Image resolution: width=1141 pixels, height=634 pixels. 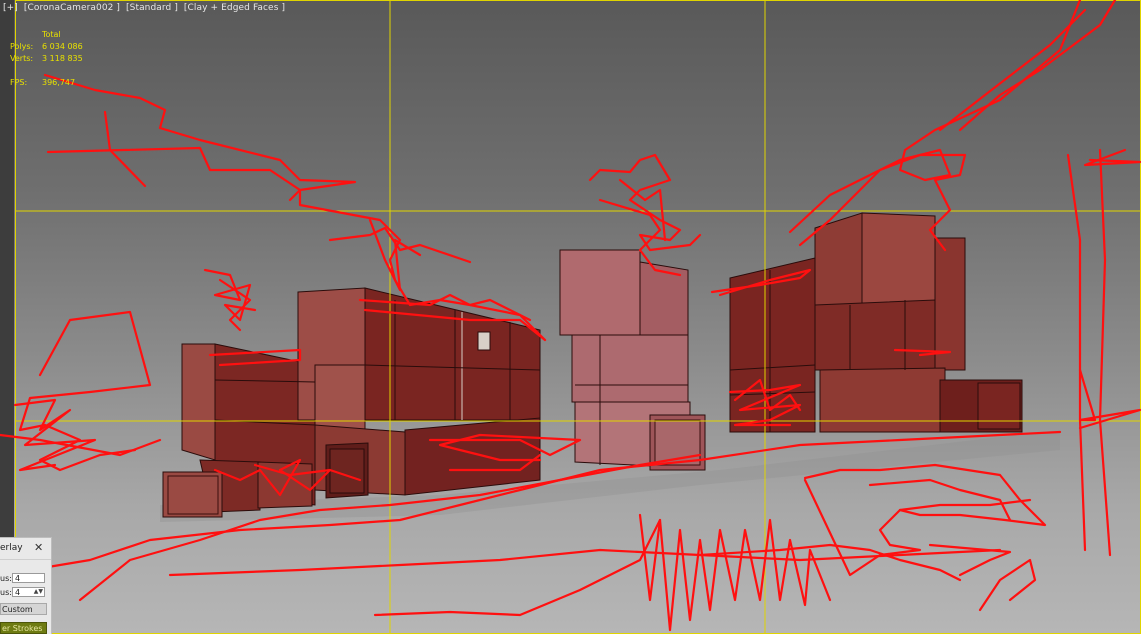 What do you see at coordinates (18, 578) in the screenshot?
I see `field1-value: 4` at bounding box center [18, 578].